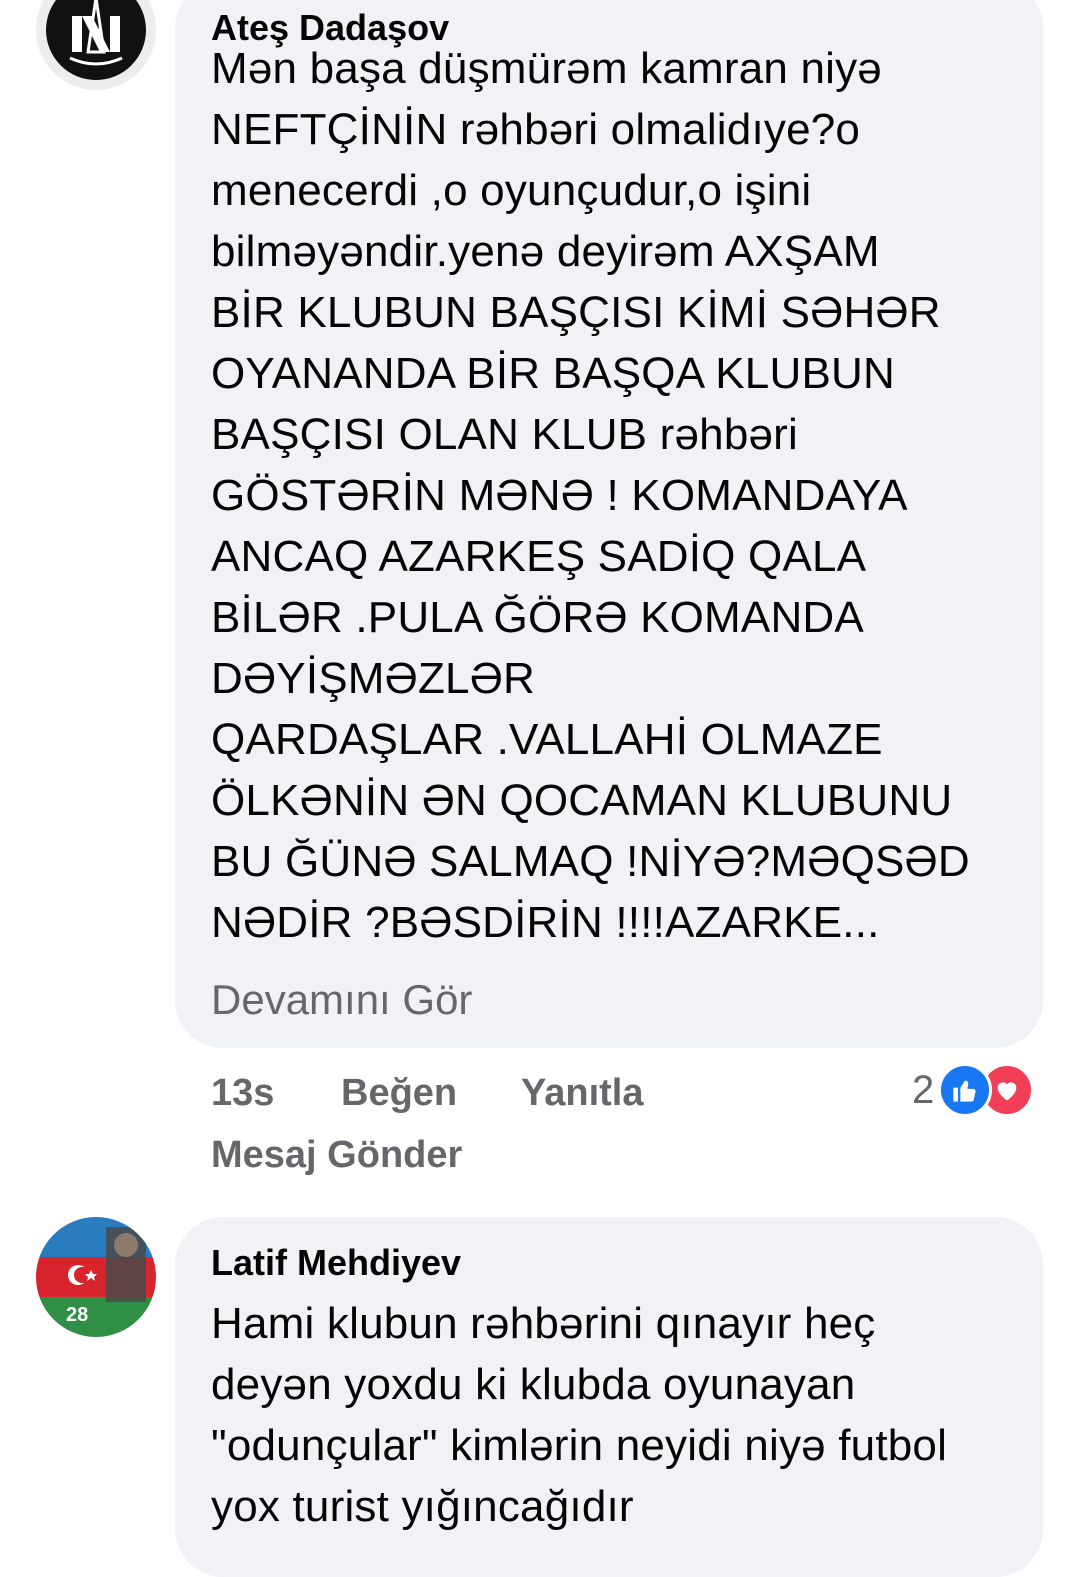 This screenshot has height=1577, width=1069. What do you see at coordinates (242, 1093) in the screenshot?
I see `timestamp: 13s` at bounding box center [242, 1093].